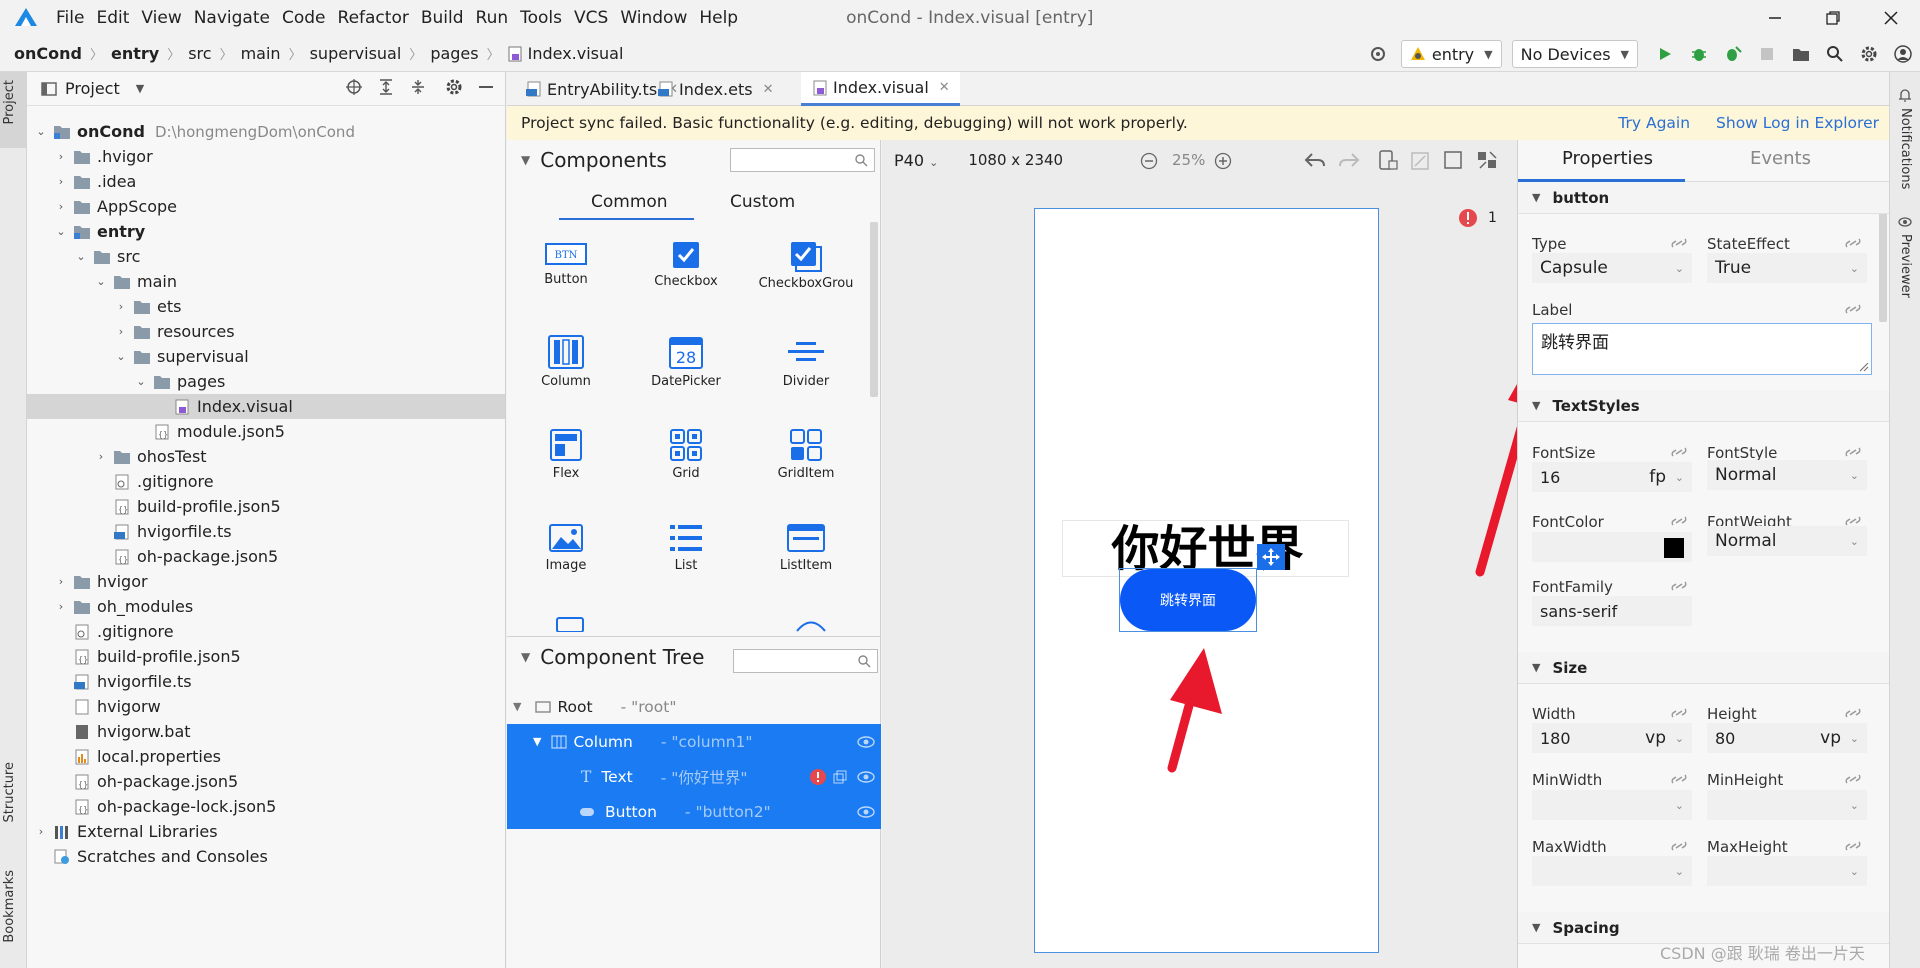 The image size is (1920, 968). What do you see at coordinates (1612, 738) in the screenshot?
I see `width-input: 180 vp ⌄` at bounding box center [1612, 738].